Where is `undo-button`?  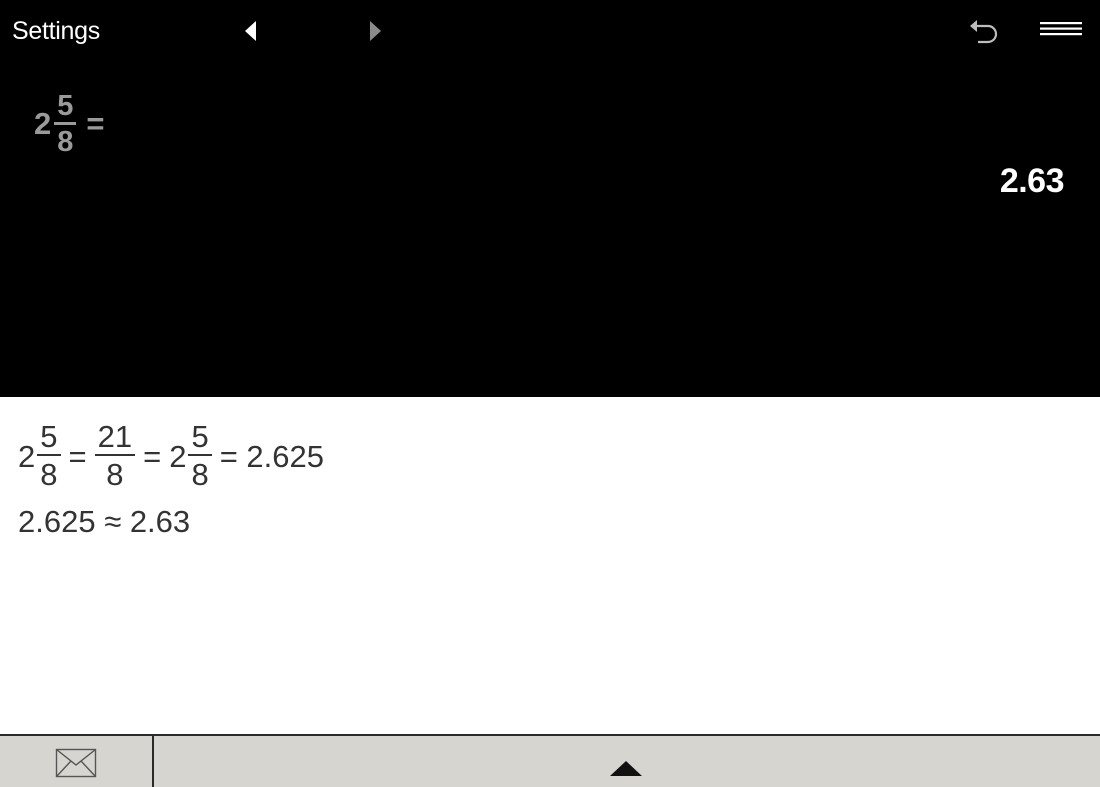 undo-button is located at coordinates (984, 32).